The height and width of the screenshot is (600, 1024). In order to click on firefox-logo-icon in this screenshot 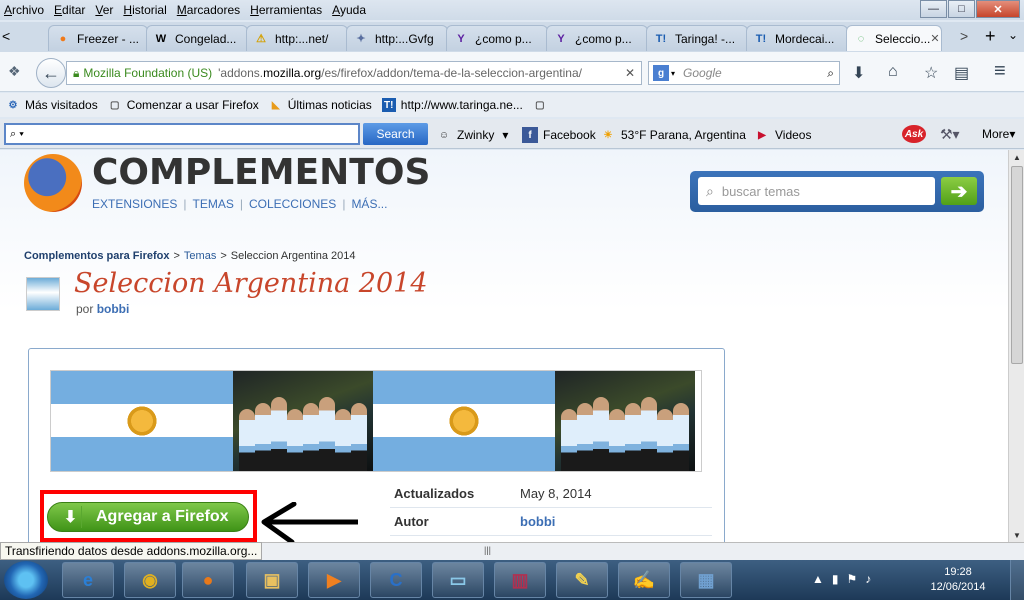, I will do `click(53, 183)`.